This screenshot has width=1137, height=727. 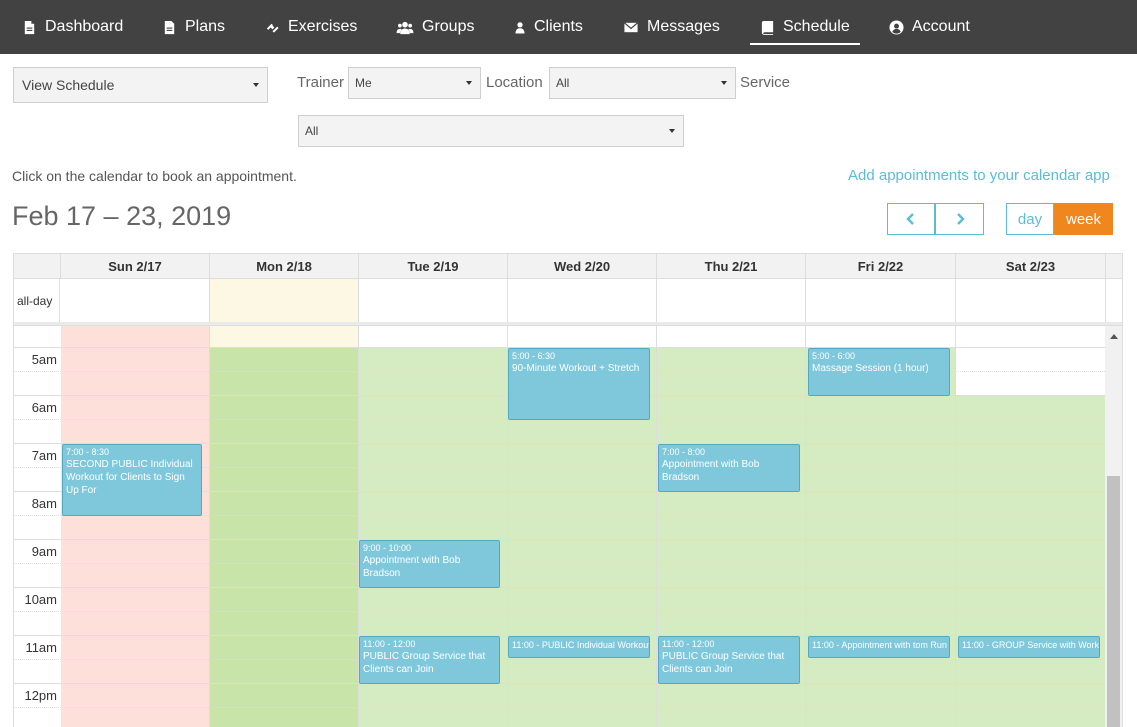 I want to click on time-label-9am: 9am, so click(x=44, y=551).